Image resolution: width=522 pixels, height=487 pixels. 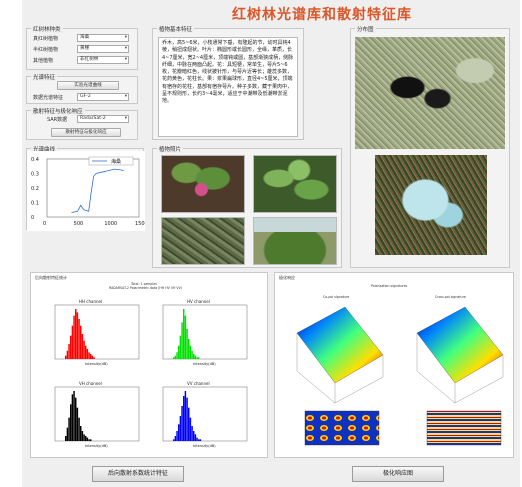 I want to click on y-tick-label: 0.4, so click(x=35, y=160).